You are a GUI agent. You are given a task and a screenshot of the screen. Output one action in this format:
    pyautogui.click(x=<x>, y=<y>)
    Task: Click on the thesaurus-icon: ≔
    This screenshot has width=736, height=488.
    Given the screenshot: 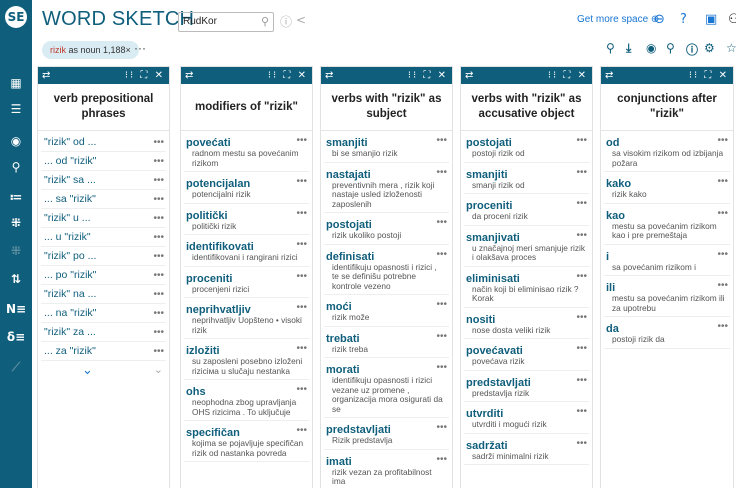 What is the action you would take?
    pyautogui.click(x=16, y=197)
    